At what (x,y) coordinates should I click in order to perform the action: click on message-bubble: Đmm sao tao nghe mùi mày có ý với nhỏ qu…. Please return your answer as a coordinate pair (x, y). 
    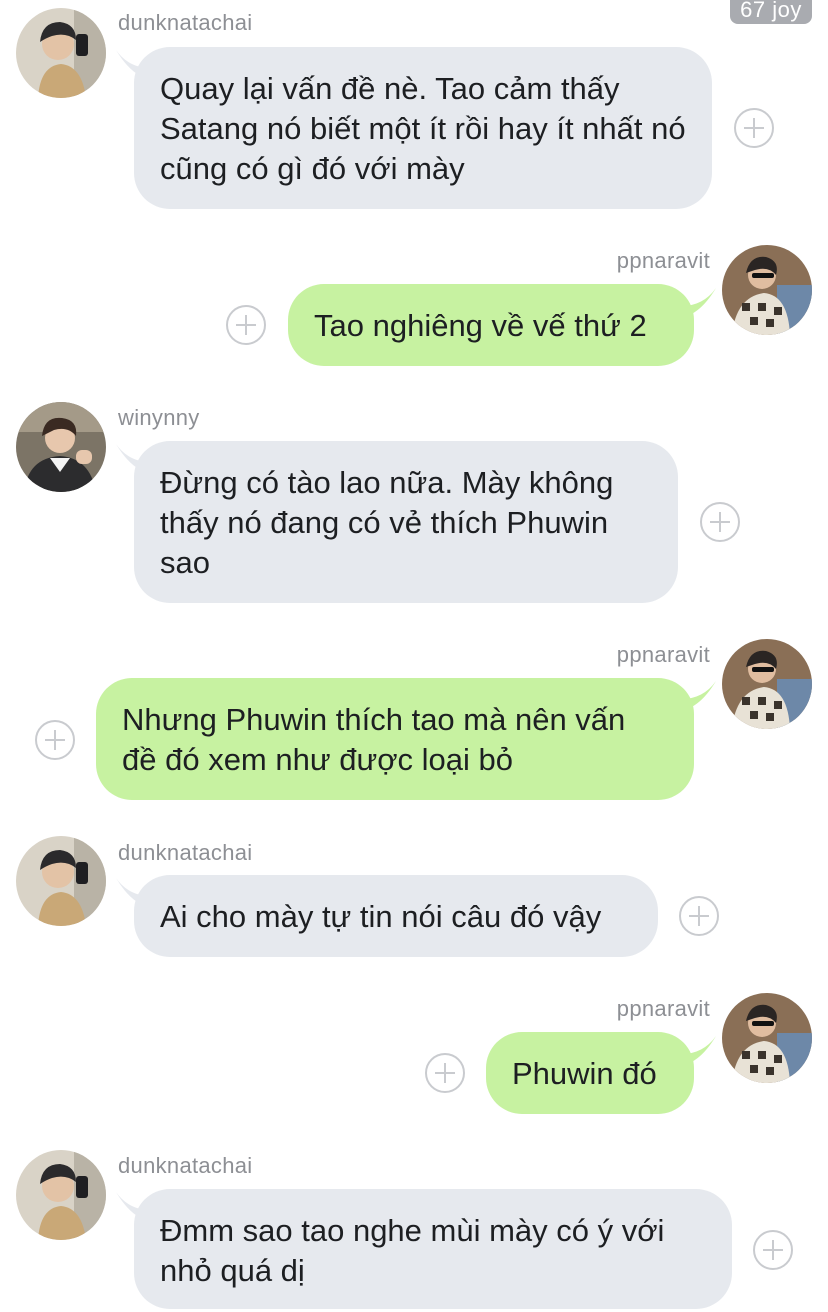
    Looking at the image, I should click on (433, 1249).